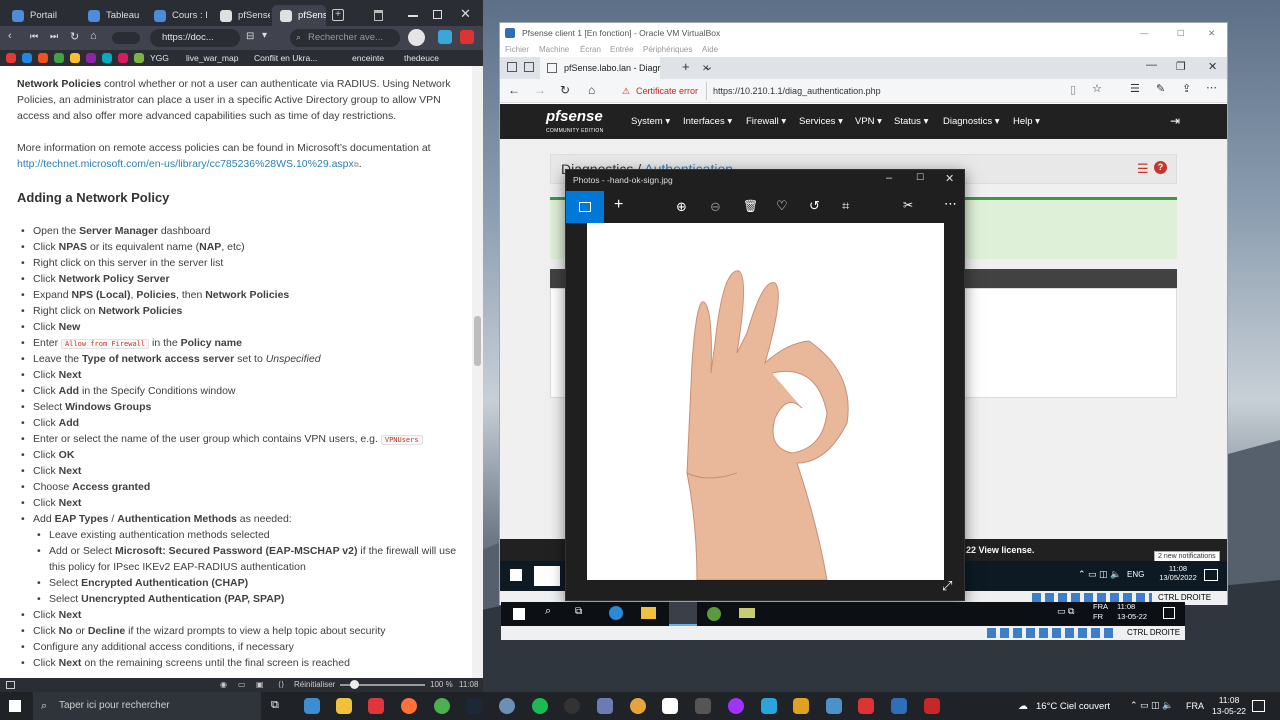 The width and height of the screenshot is (1280, 720). I want to click on menu-firewall: Firewall ▾, so click(766, 121).